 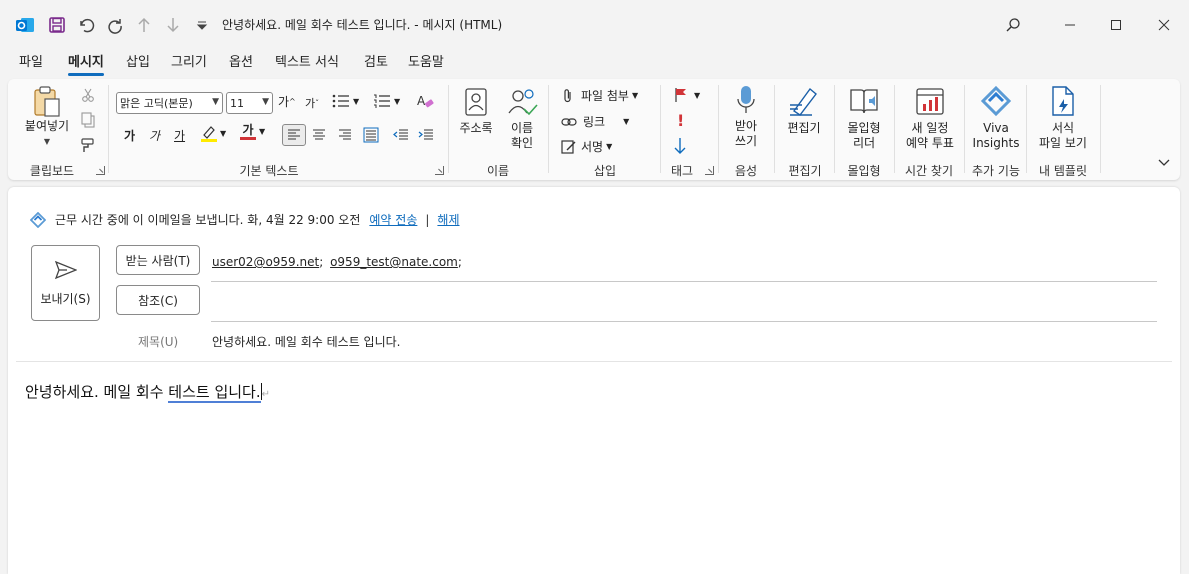 What do you see at coordinates (88, 95) in the screenshot?
I see `cut-icon` at bounding box center [88, 95].